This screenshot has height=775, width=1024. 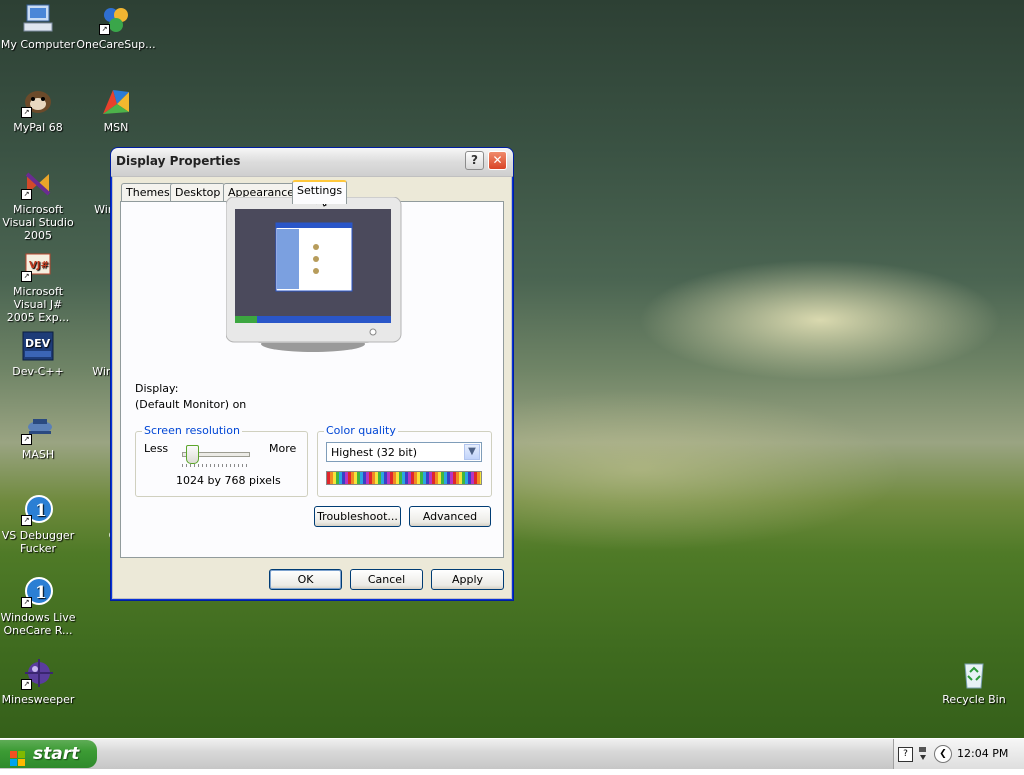 I want to click on cancel-button: Cancel, so click(x=386, y=579).